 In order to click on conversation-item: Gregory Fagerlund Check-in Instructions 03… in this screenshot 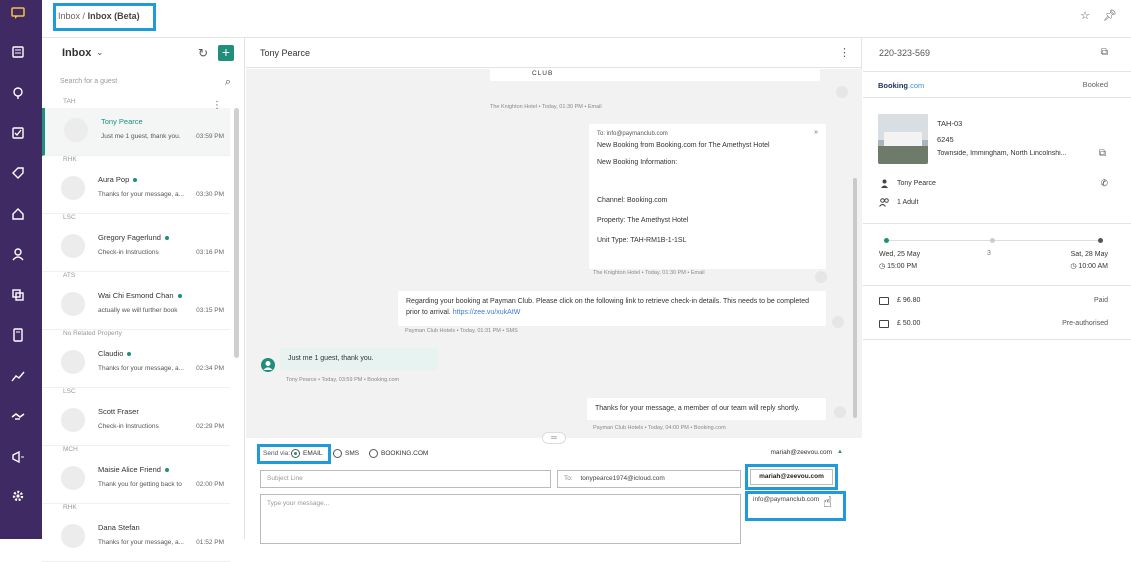, I will do `click(136, 248)`.